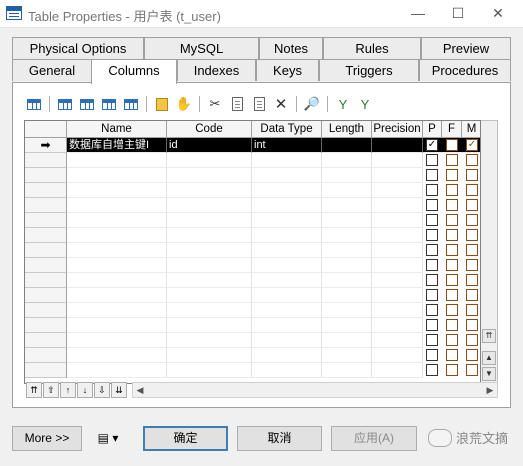 The height and width of the screenshot is (466, 523). What do you see at coordinates (279, 438) in the screenshot?
I see `cancel-button: 取消` at bounding box center [279, 438].